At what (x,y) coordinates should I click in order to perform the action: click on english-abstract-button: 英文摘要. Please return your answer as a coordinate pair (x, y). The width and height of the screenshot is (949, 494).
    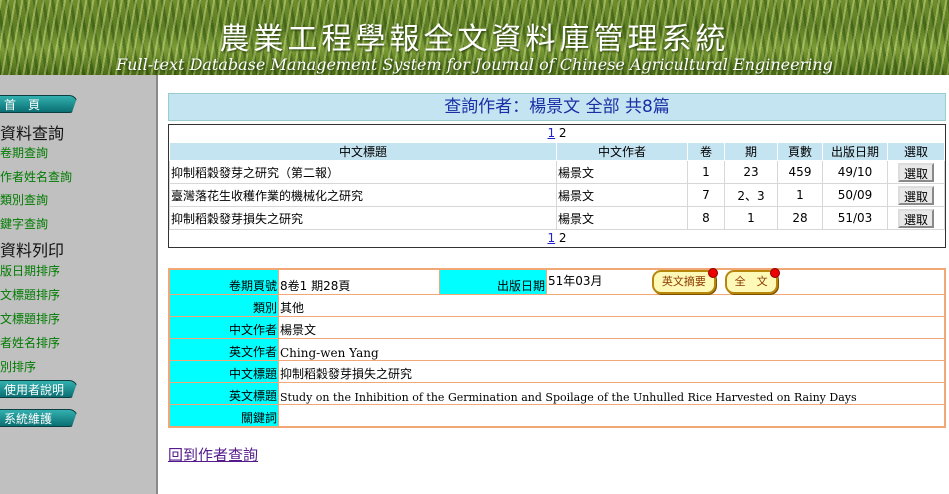
    Looking at the image, I should click on (684, 281).